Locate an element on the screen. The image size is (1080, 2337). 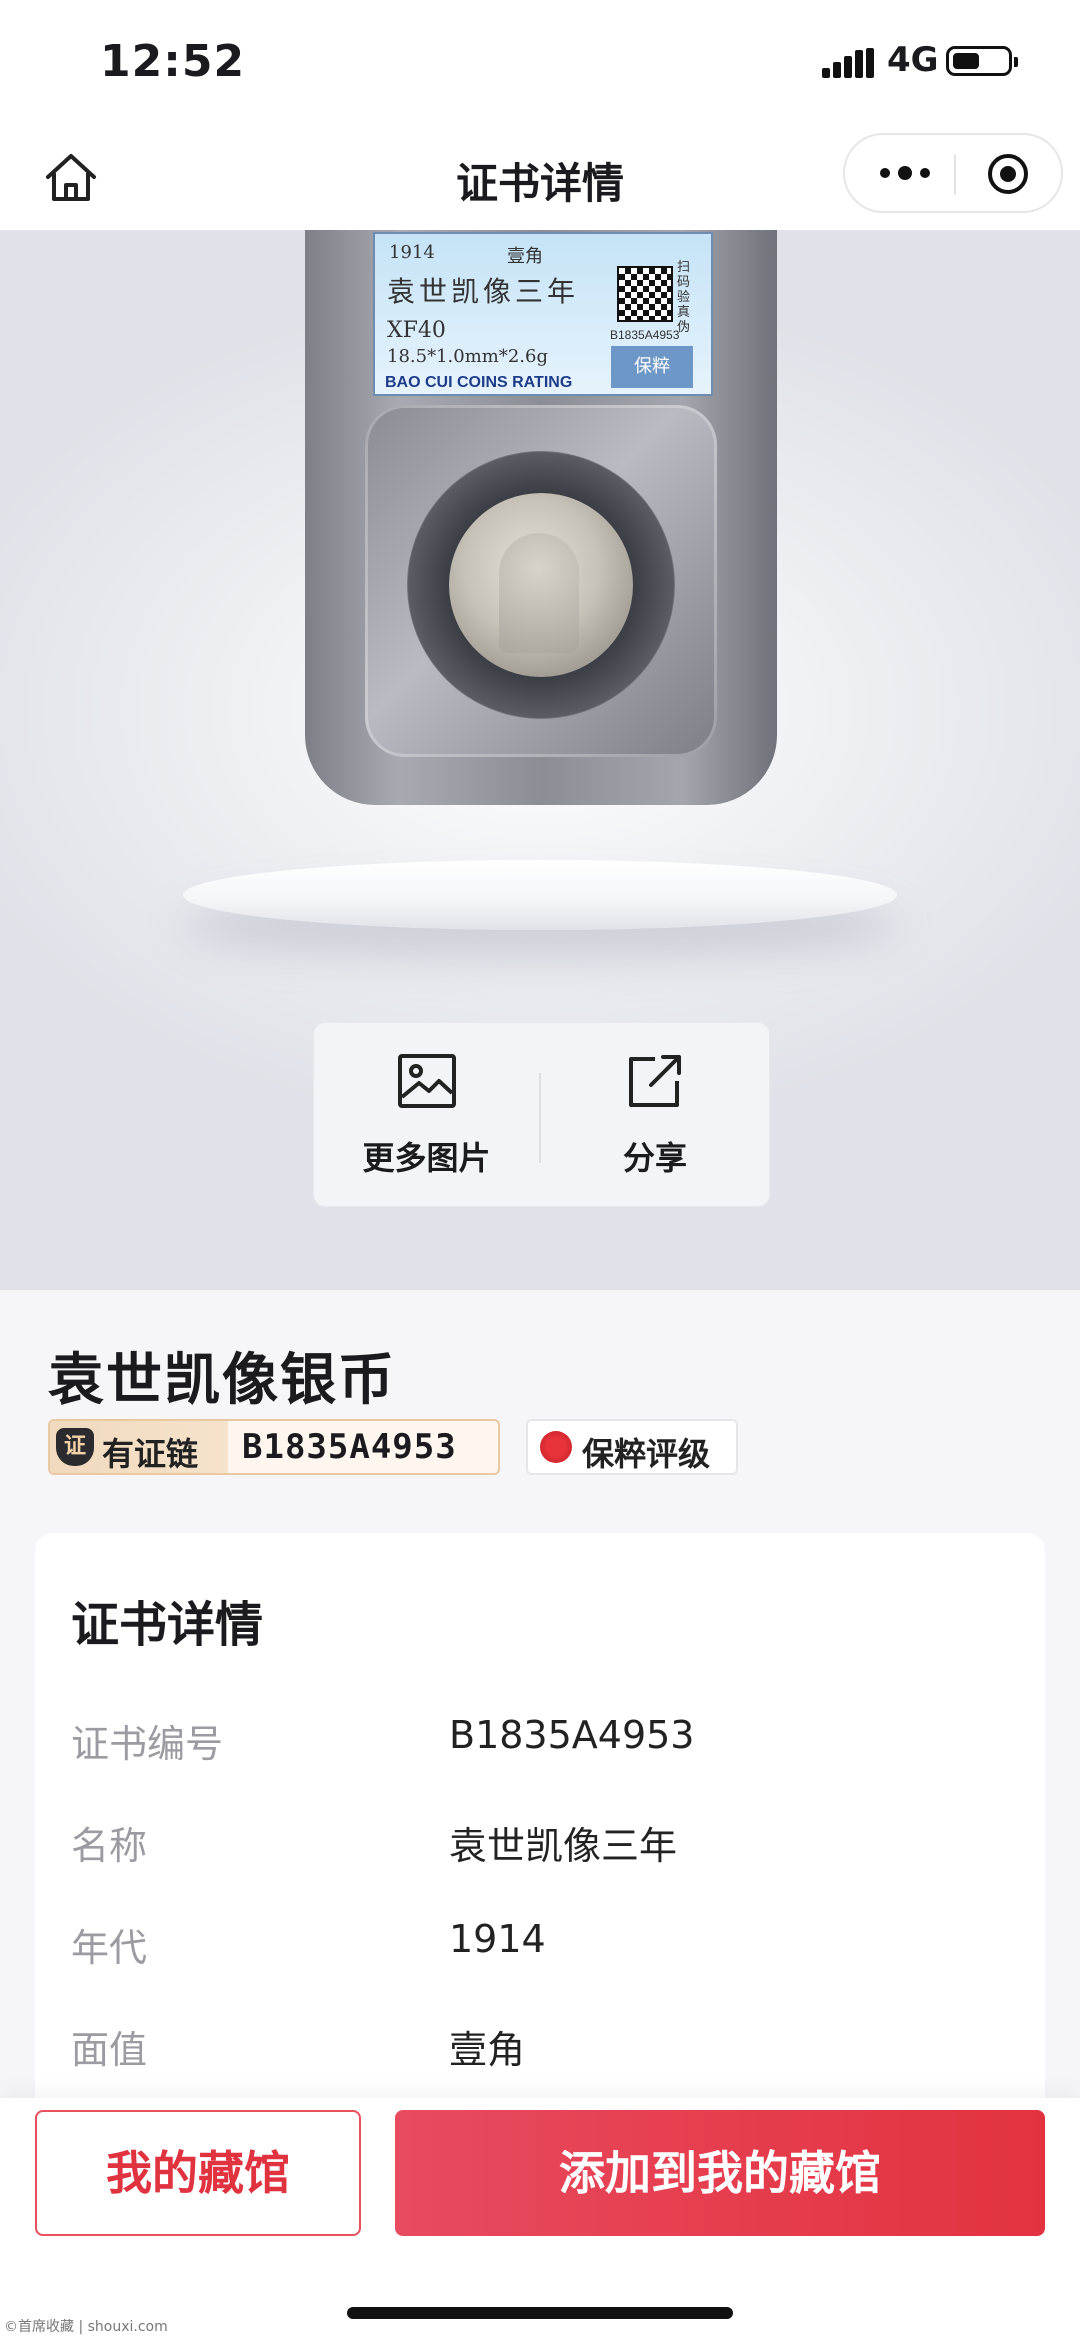
cert-chain-label: 有证链 is located at coordinates (150, 1454).